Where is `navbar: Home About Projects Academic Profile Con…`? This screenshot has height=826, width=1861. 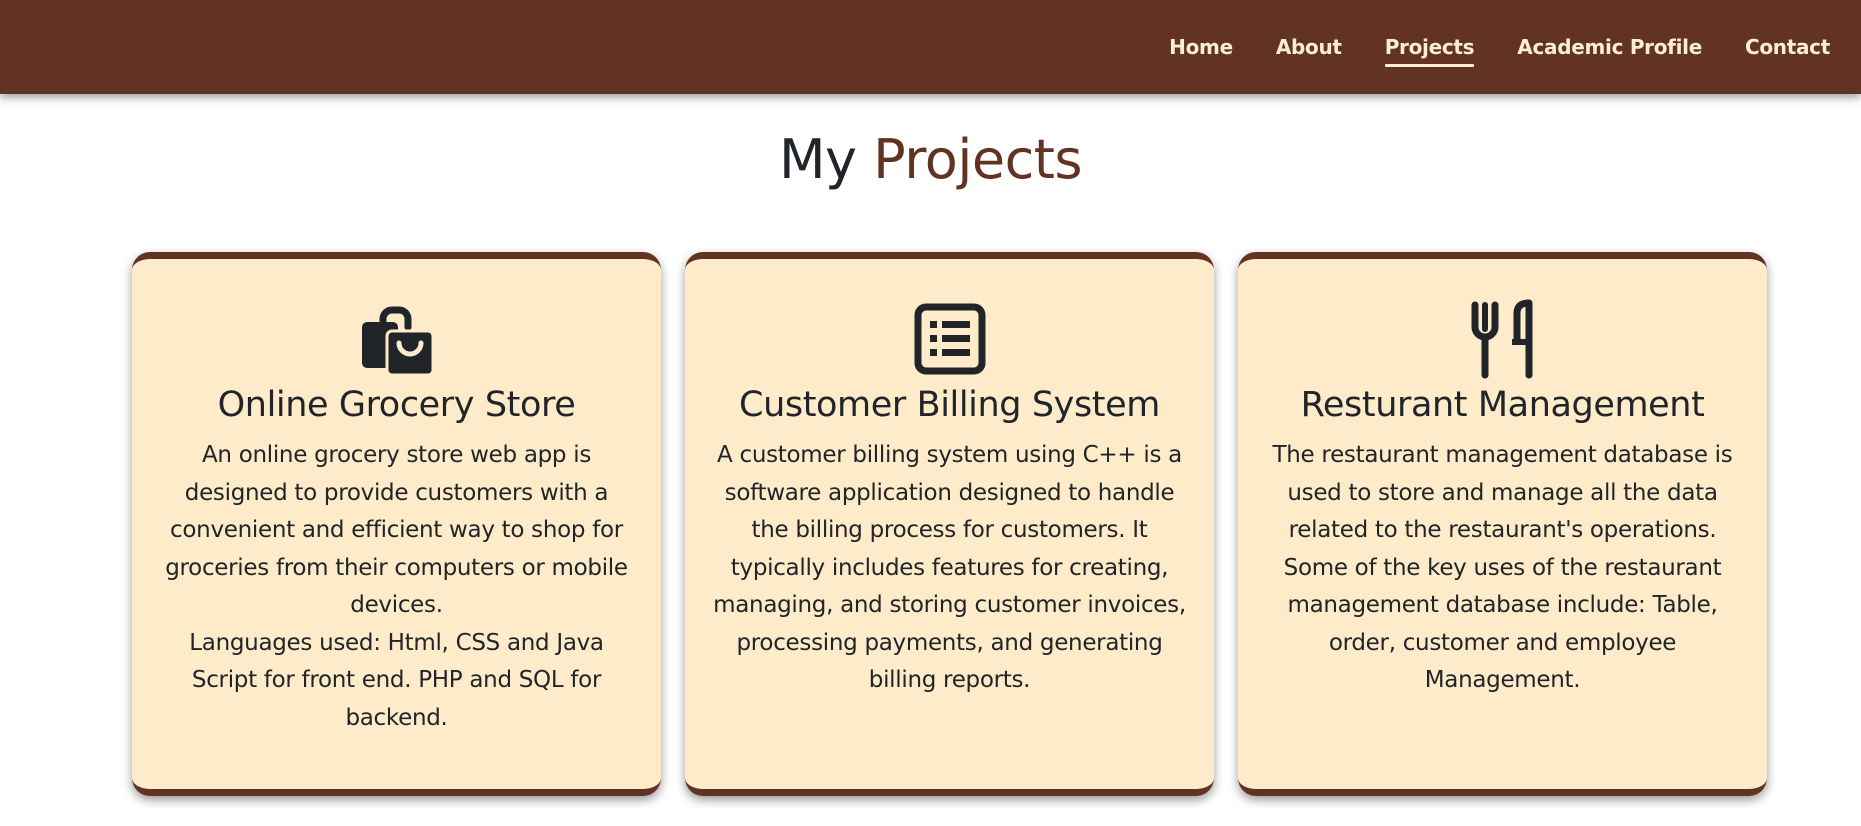 navbar: Home About Projects Academic Profile Con… is located at coordinates (930, 47).